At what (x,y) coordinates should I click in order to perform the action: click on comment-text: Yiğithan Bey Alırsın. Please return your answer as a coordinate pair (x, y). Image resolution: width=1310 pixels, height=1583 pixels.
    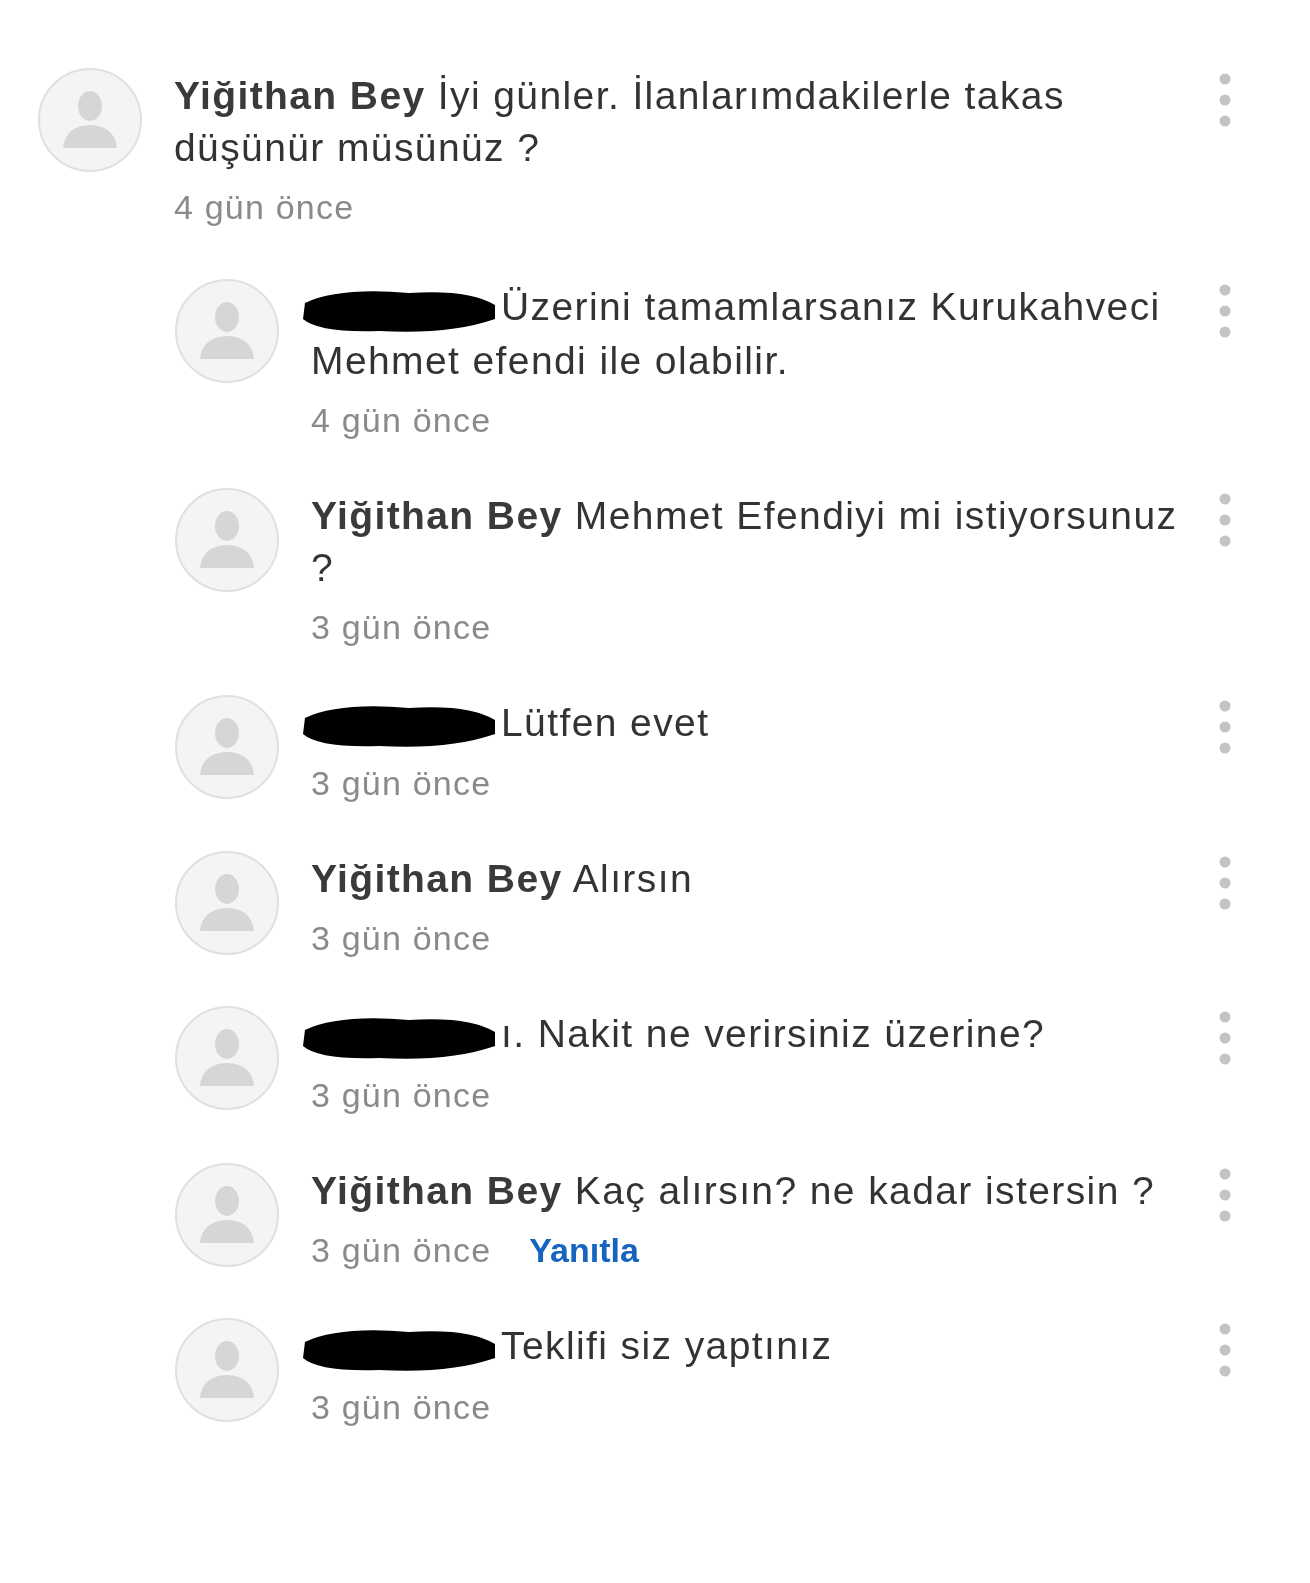
    Looking at the image, I should click on (502, 879).